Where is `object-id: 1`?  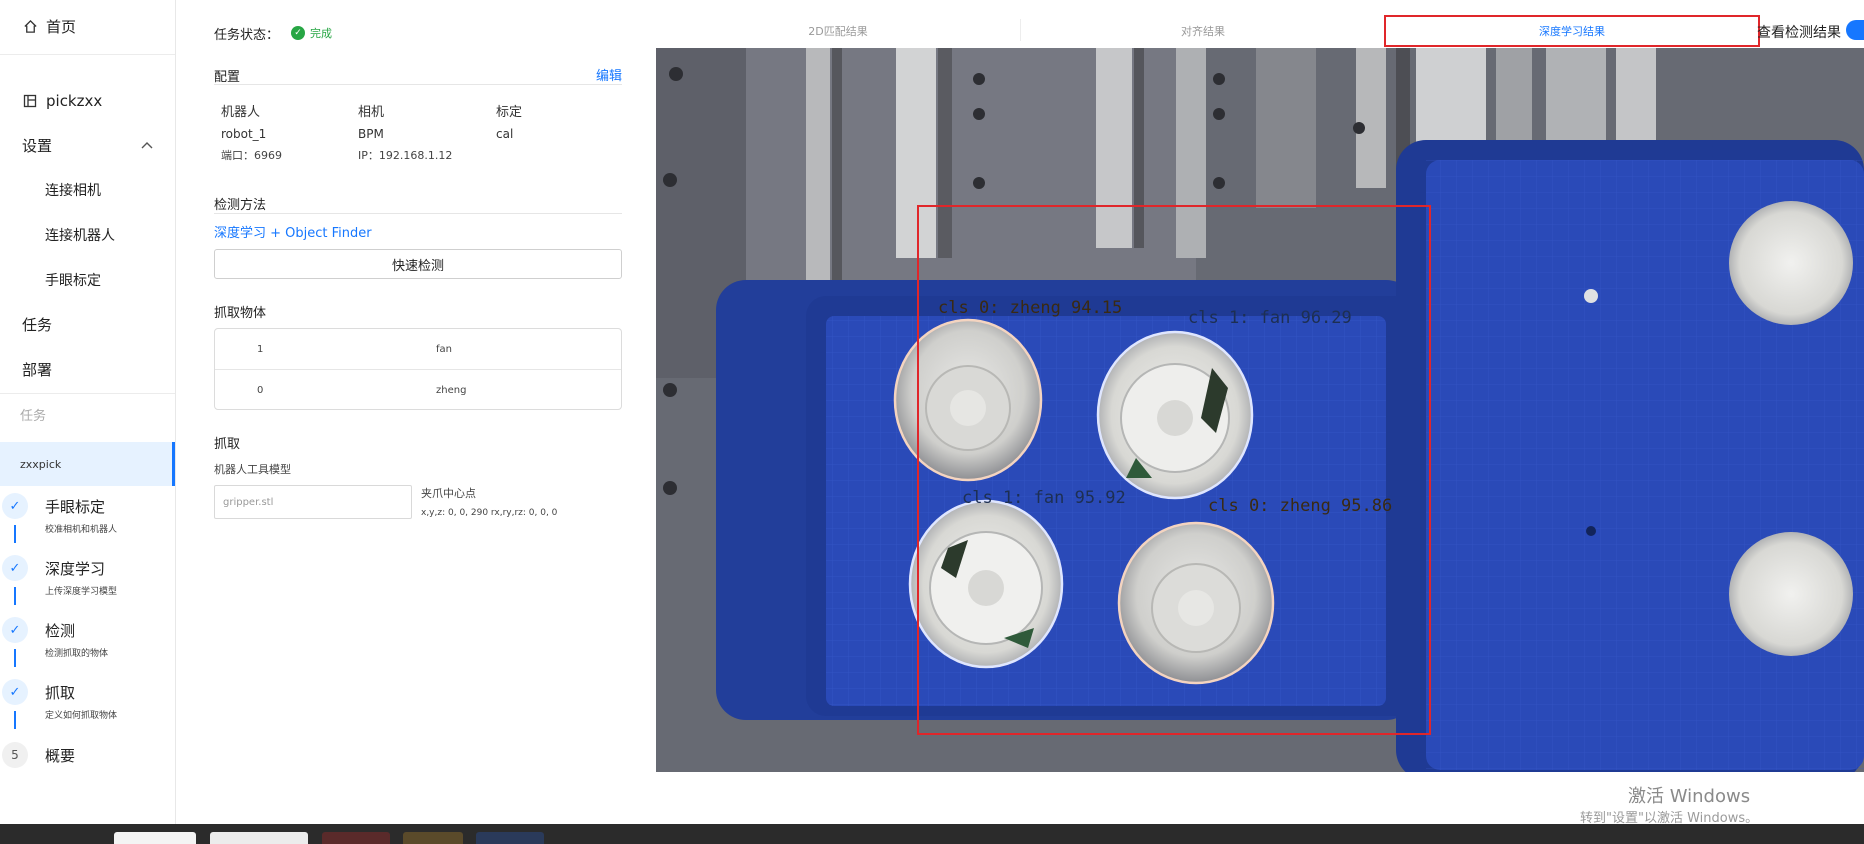
object-id: 1 is located at coordinates (260, 349).